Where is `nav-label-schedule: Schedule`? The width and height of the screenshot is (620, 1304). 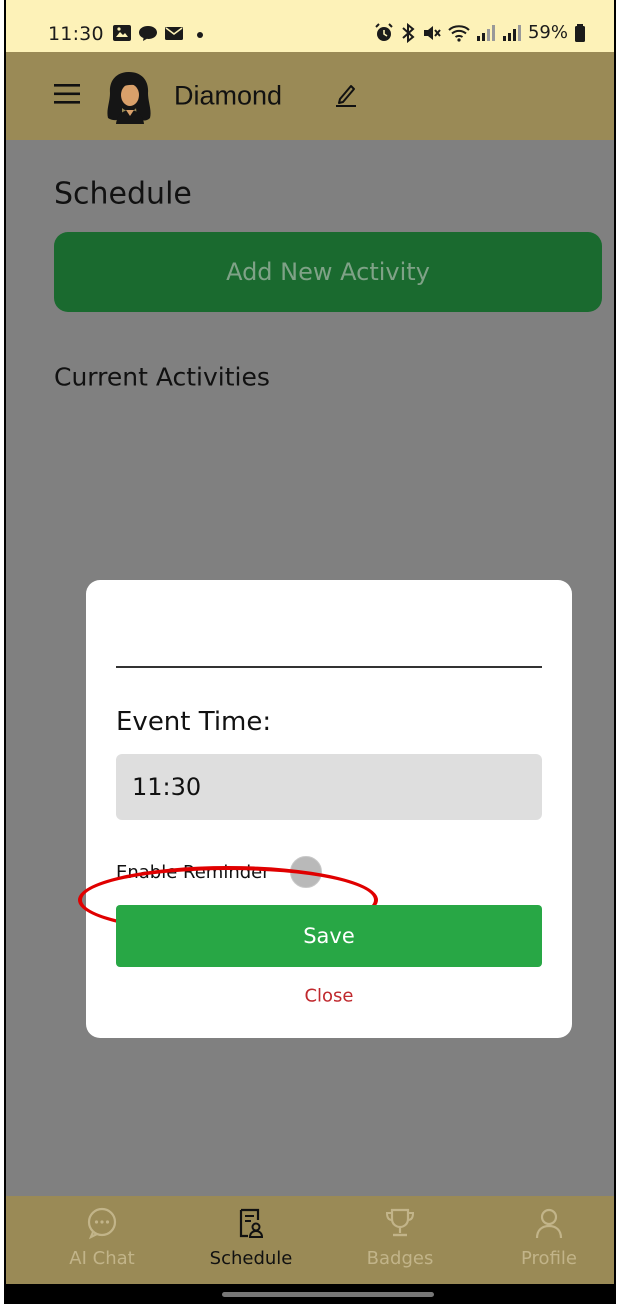
nav-label-schedule: Schedule is located at coordinates (251, 1258).